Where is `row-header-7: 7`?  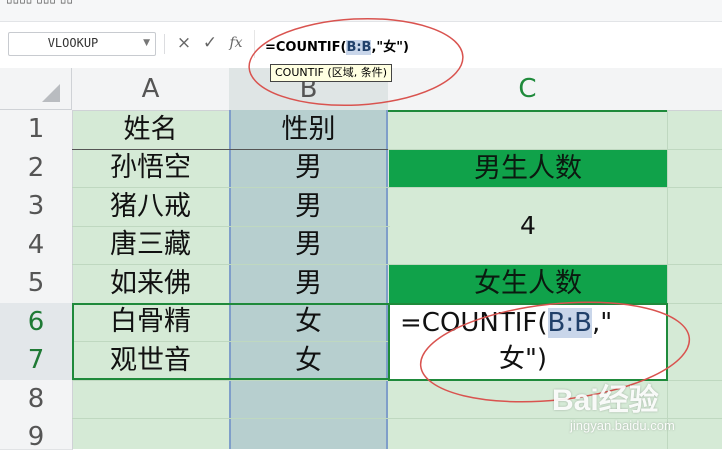 row-header-7: 7 is located at coordinates (36, 361).